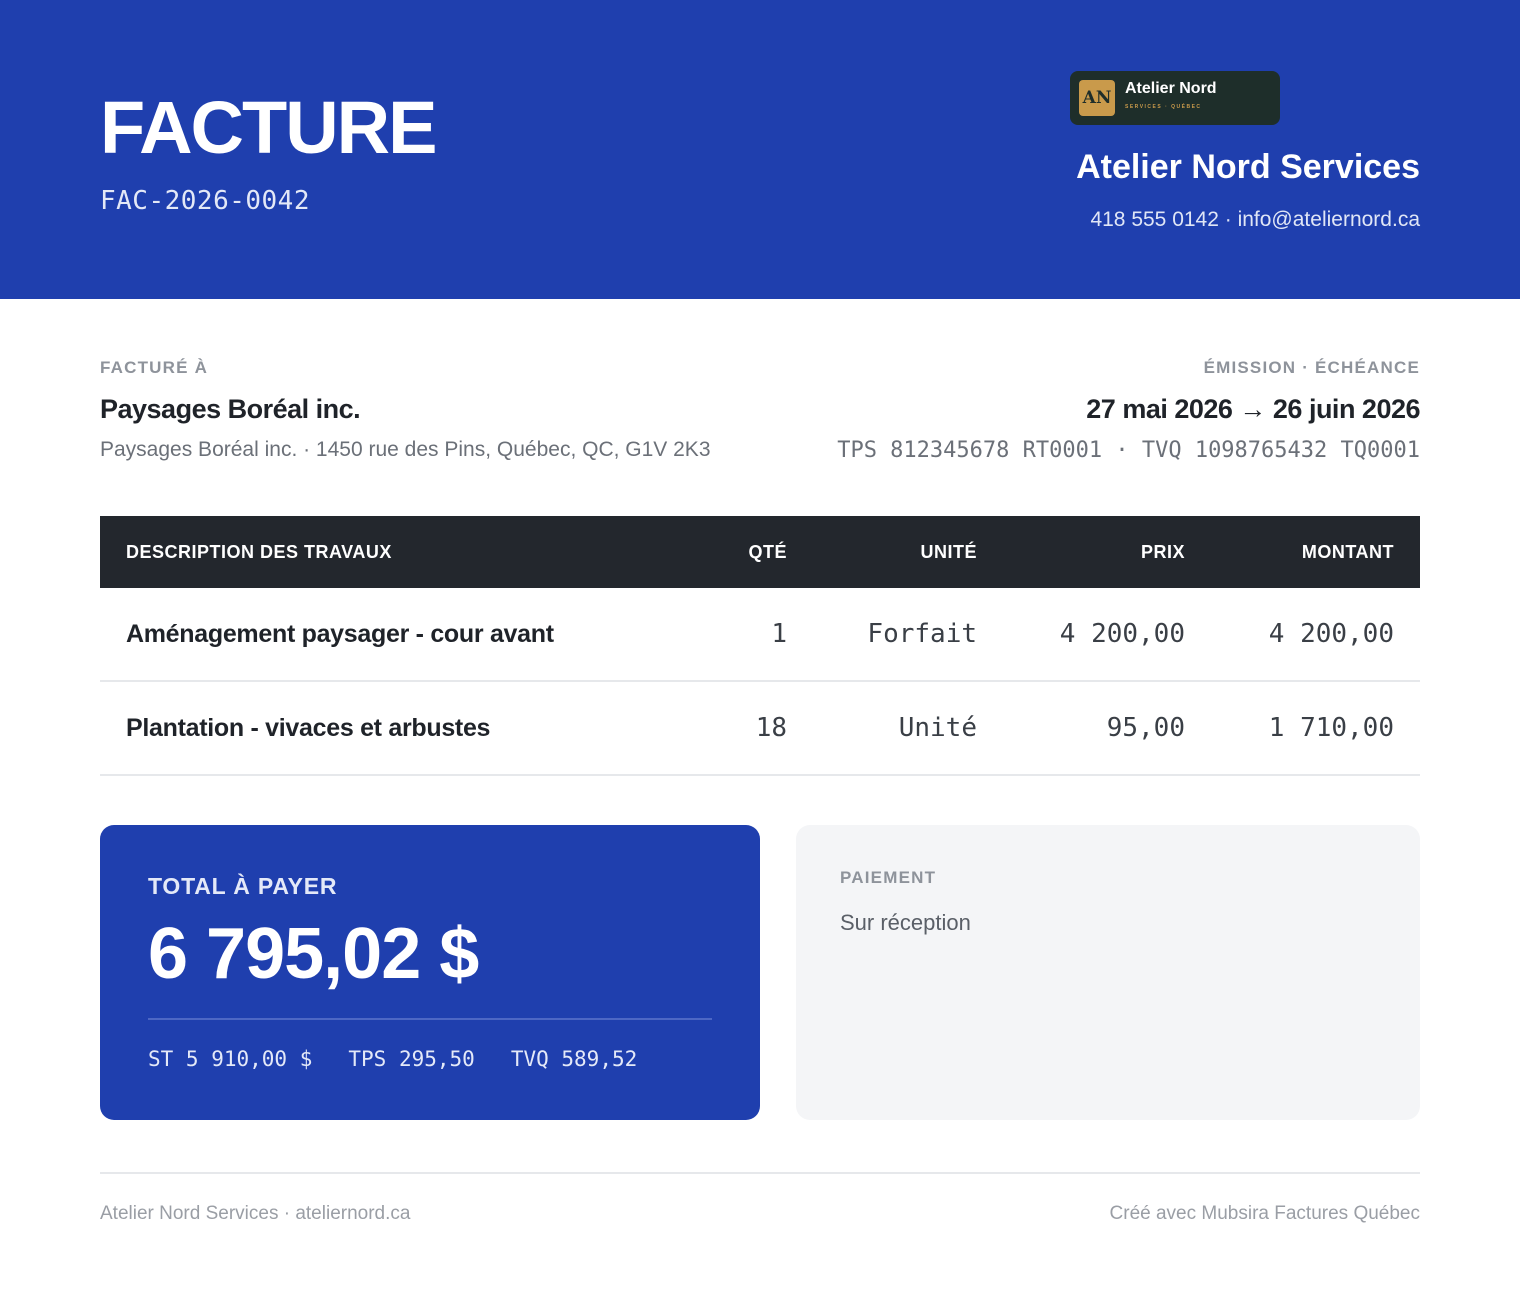 This screenshot has height=1310, width=1520. Describe the element at coordinates (1163, 107) in the screenshot. I see `logo-subtitle: SERVICES · QUÉBEC` at that location.